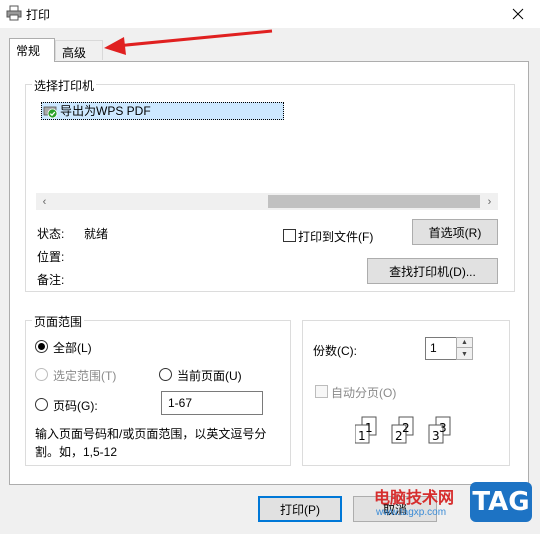 The image size is (540, 534). I want to click on location-label: 位置:, so click(51, 257).